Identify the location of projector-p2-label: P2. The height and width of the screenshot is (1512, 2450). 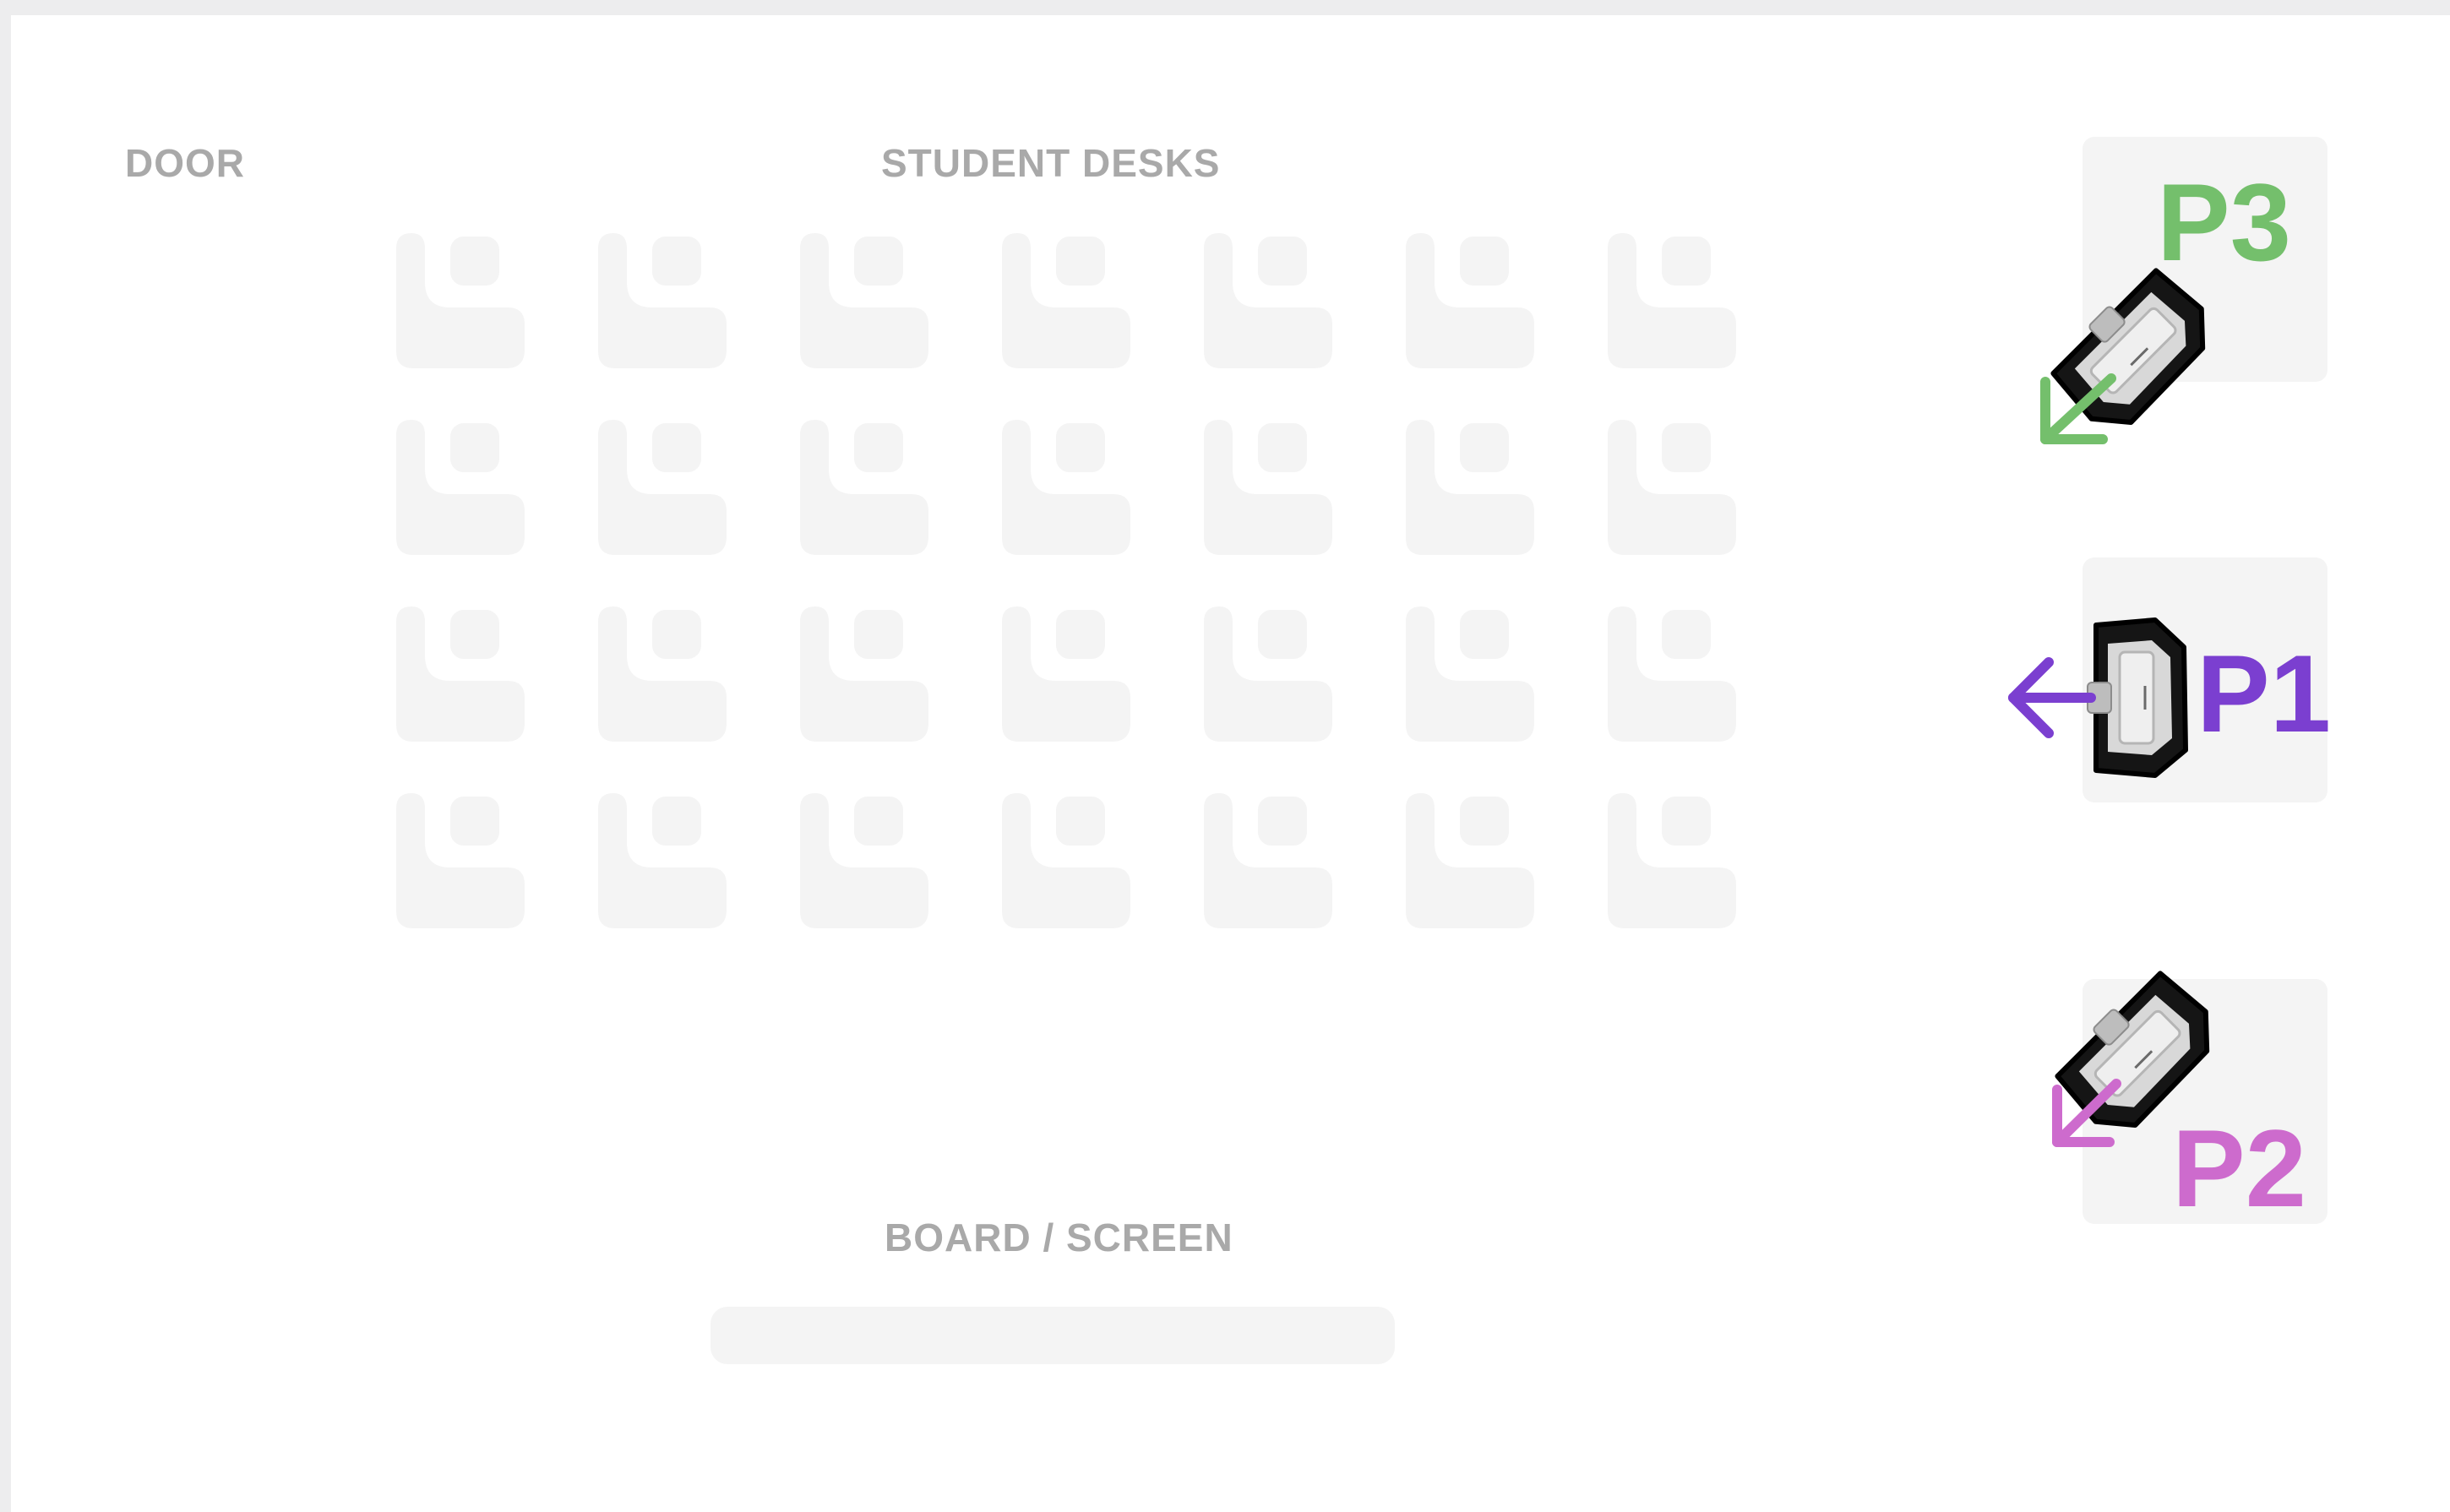
(2239, 1168).